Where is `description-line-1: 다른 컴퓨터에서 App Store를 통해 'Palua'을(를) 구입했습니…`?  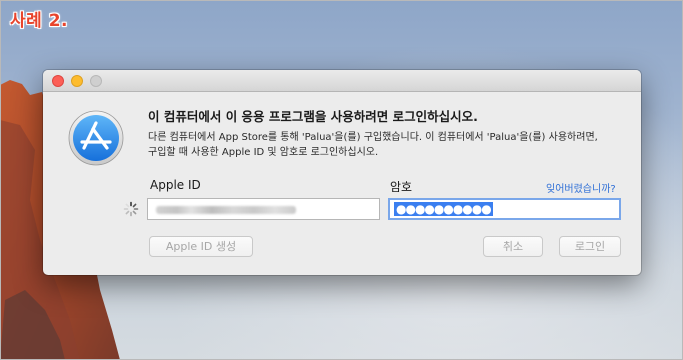 description-line-1: 다른 컴퓨터에서 App Store를 통해 'Palua'을(를) 구입했습니… is located at coordinates (373, 137).